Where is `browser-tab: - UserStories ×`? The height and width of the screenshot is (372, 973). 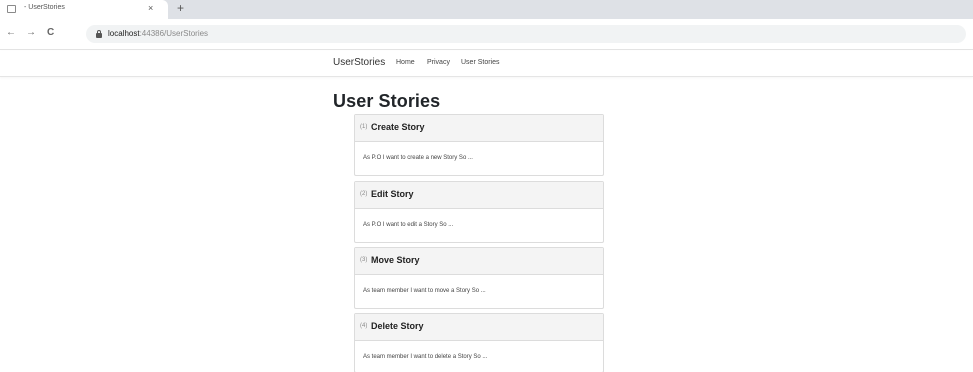
browser-tab: - UserStories × is located at coordinates (84, 9).